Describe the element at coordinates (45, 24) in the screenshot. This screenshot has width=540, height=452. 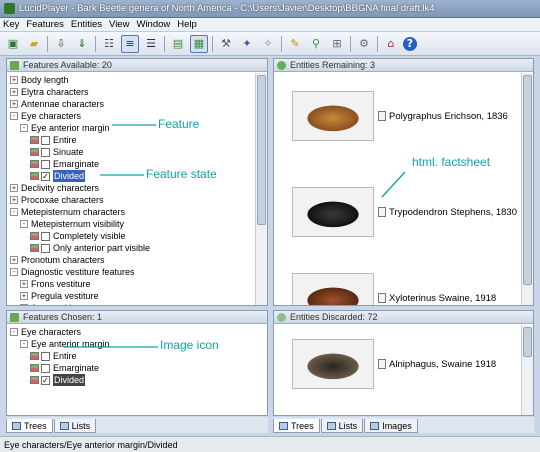
I see `menu-features: Features` at that location.